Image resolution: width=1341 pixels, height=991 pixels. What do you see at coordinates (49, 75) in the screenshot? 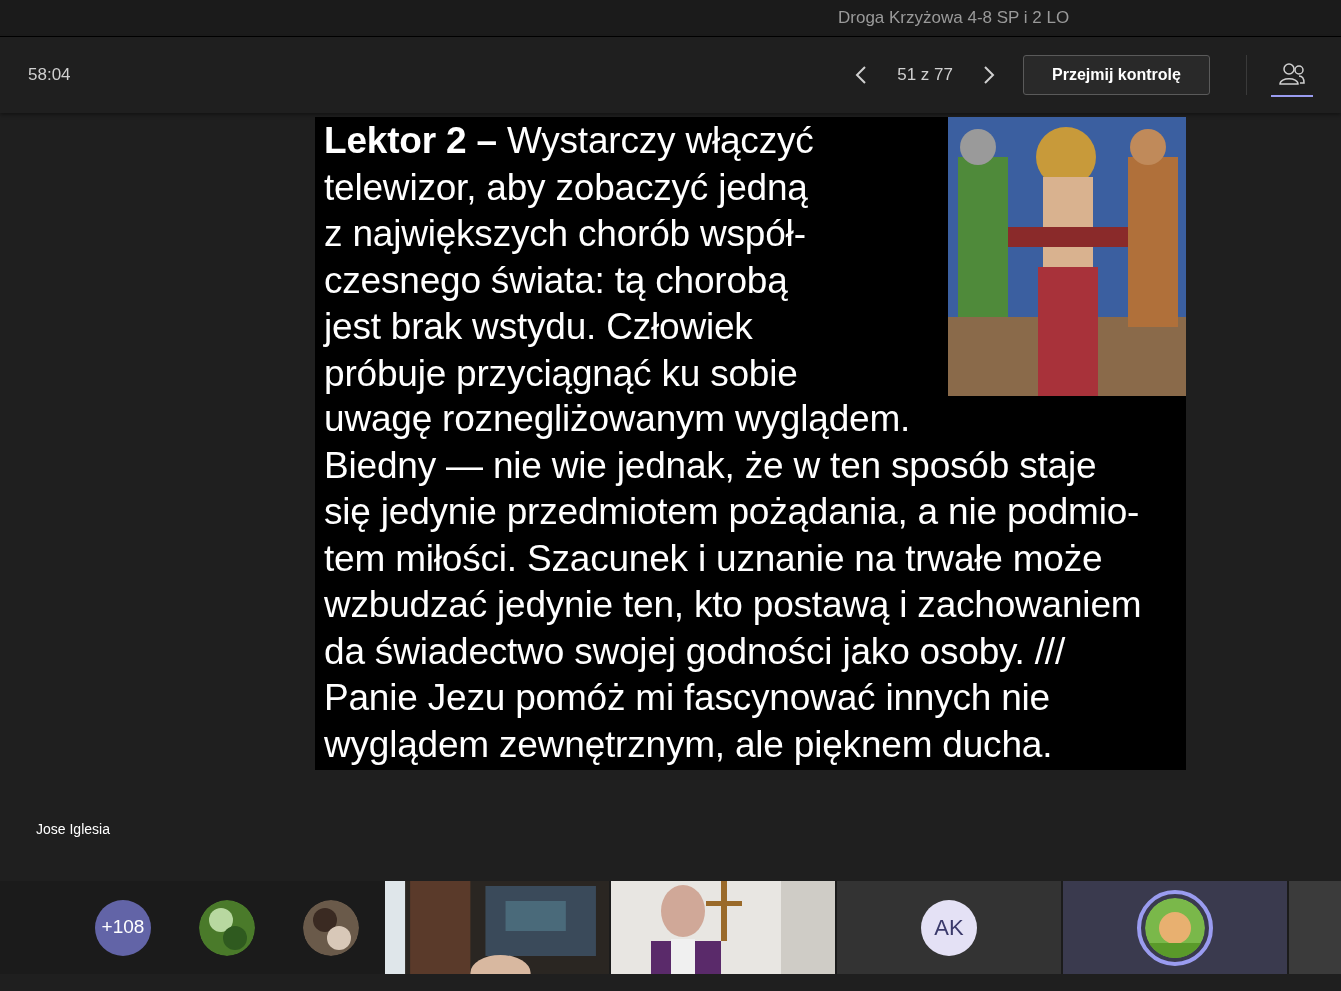
I see `meeting-timer: 58:04` at bounding box center [49, 75].